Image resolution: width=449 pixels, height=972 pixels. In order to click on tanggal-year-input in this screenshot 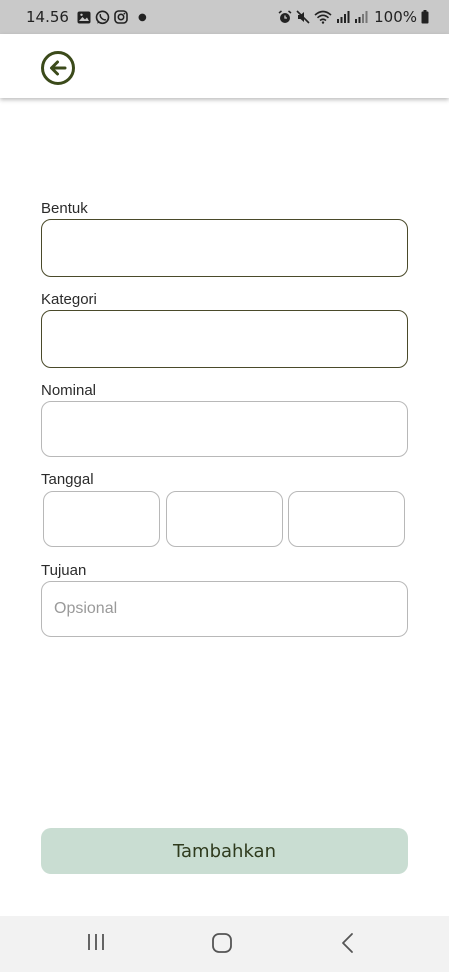, I will do `click(346, 519)`.